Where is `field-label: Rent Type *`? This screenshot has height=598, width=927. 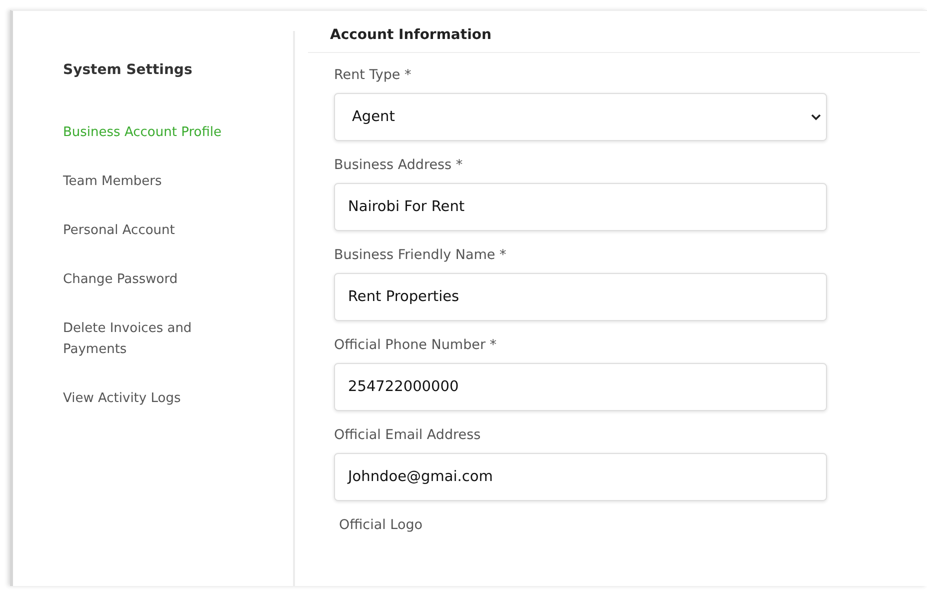
field-label: Rent Type * is located at coordinates (373, 75).